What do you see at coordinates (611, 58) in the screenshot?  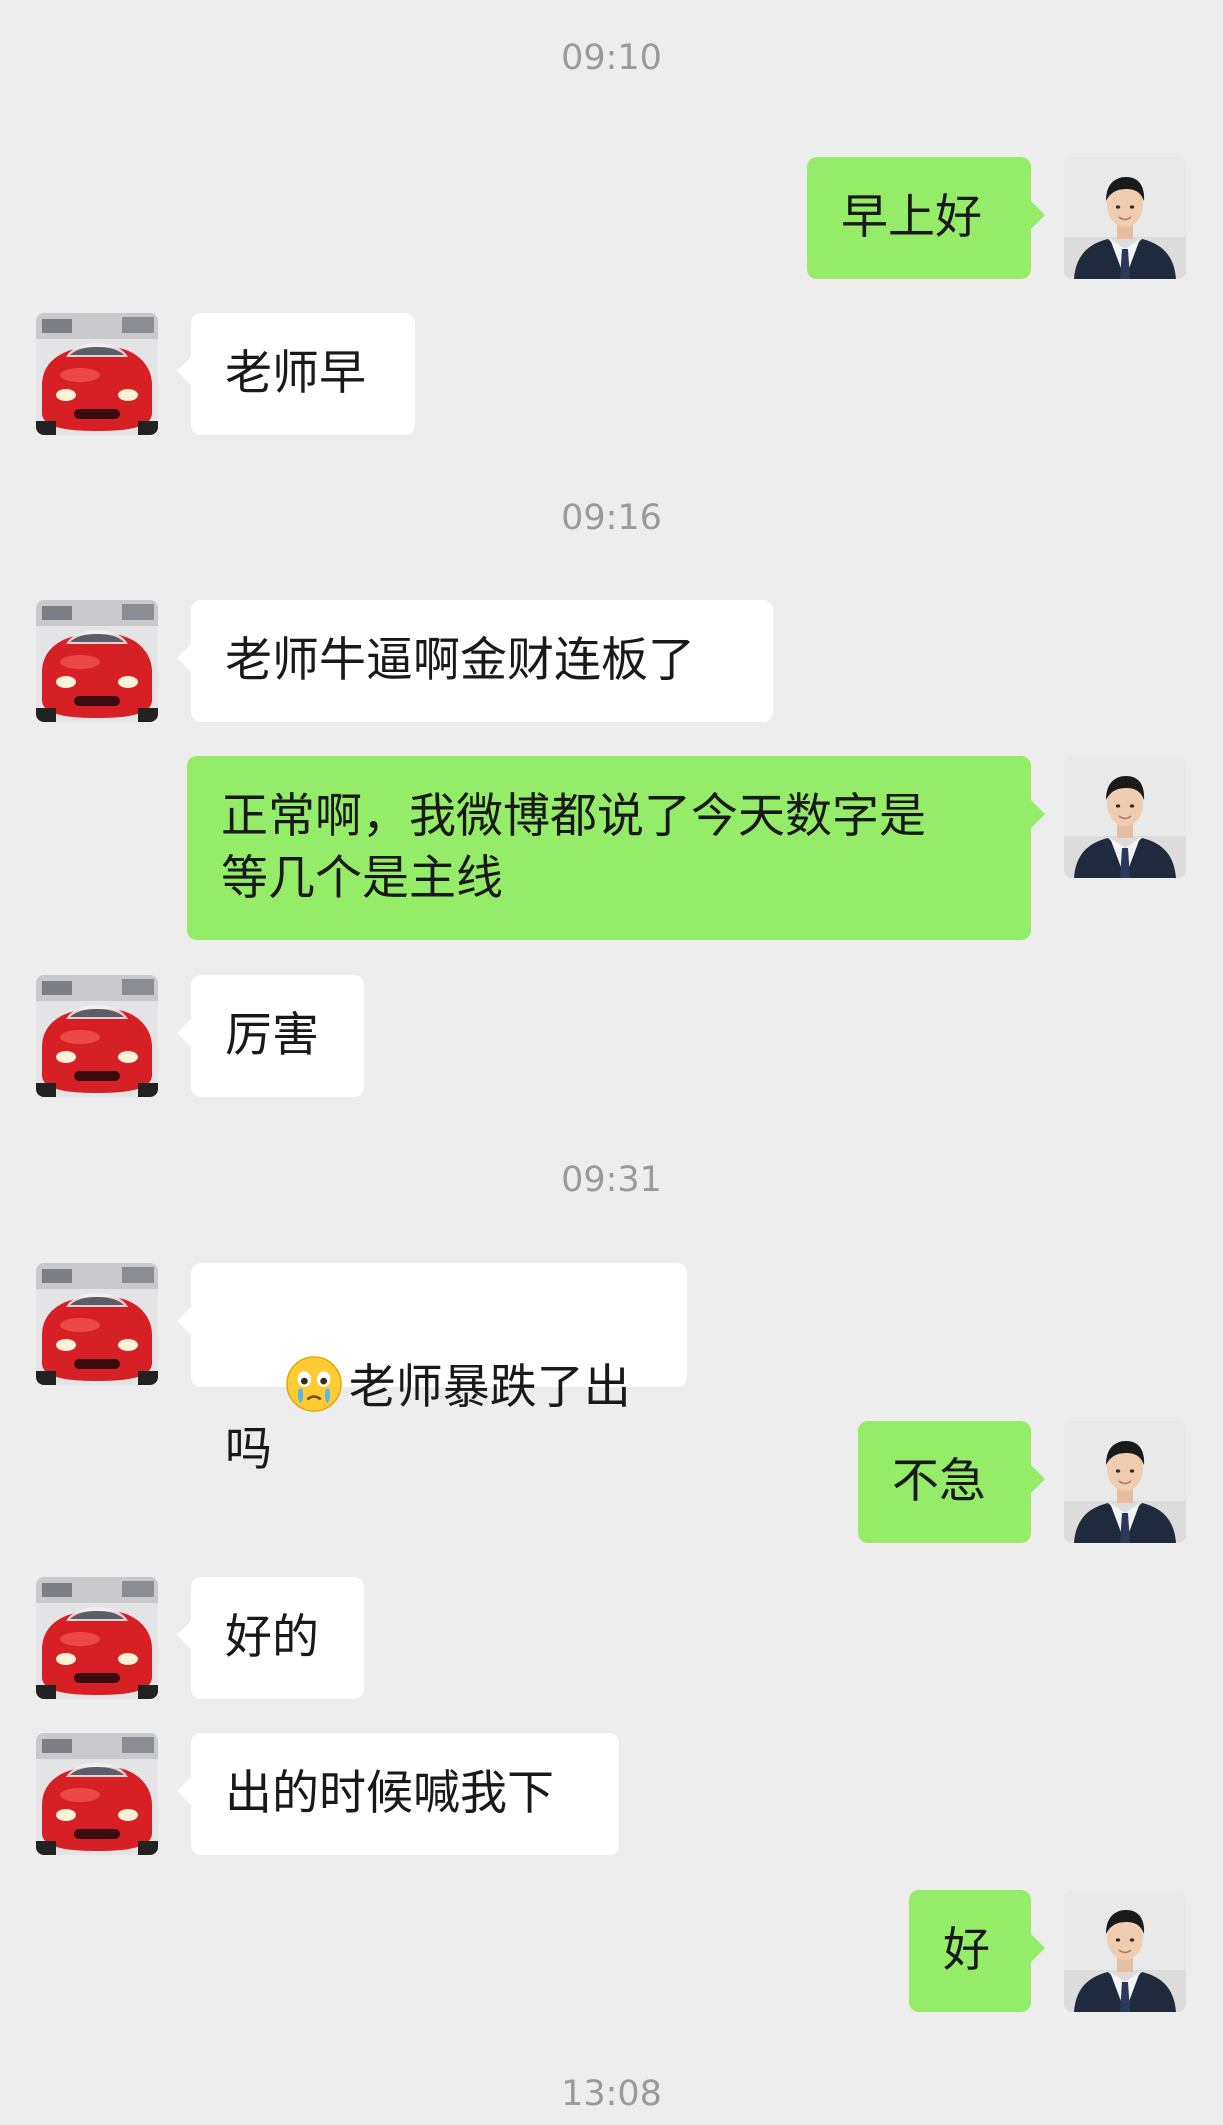 I see `timestamp: 09:10` at bounding box center [611, 58].